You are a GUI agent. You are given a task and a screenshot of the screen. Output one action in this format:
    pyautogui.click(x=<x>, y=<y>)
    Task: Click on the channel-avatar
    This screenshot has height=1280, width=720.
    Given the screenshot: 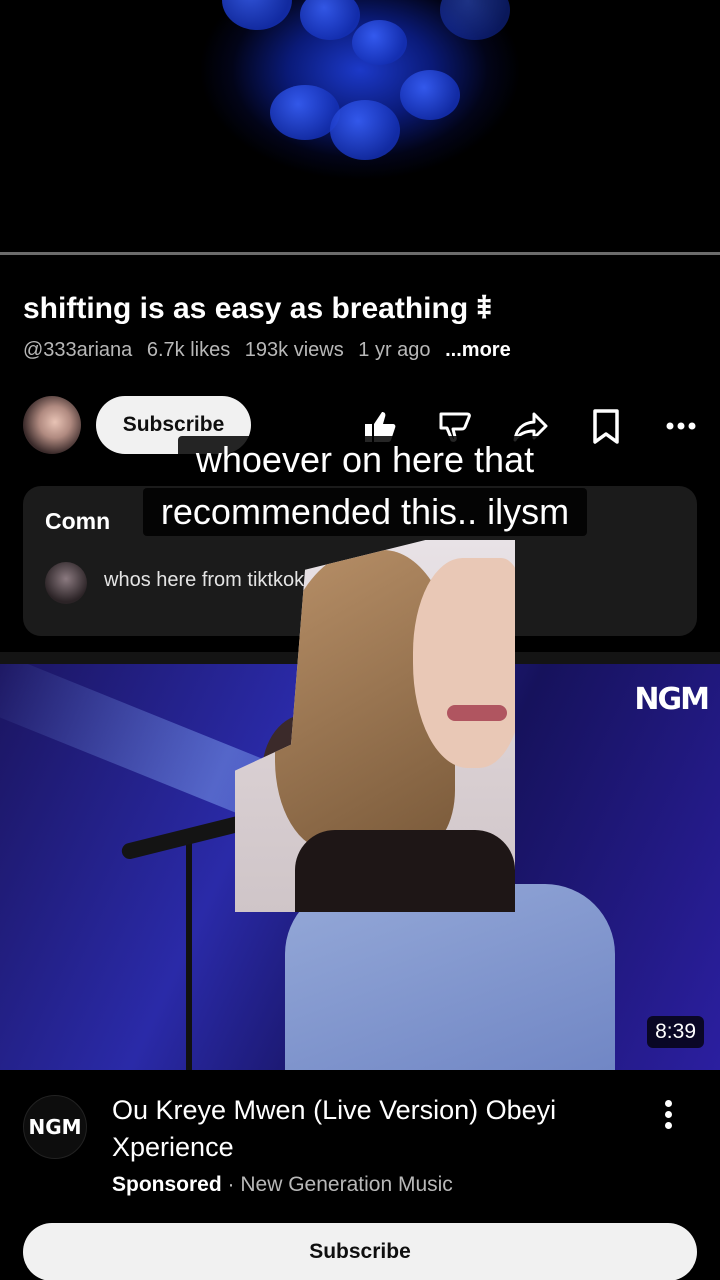 What is the action you would take?
    pyautogui.click(x=52, y=425)
    